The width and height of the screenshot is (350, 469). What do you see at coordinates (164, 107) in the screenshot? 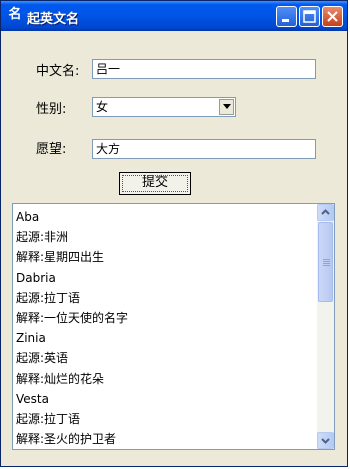
I see `gender-select: 女` at bounding box center [164, 107].